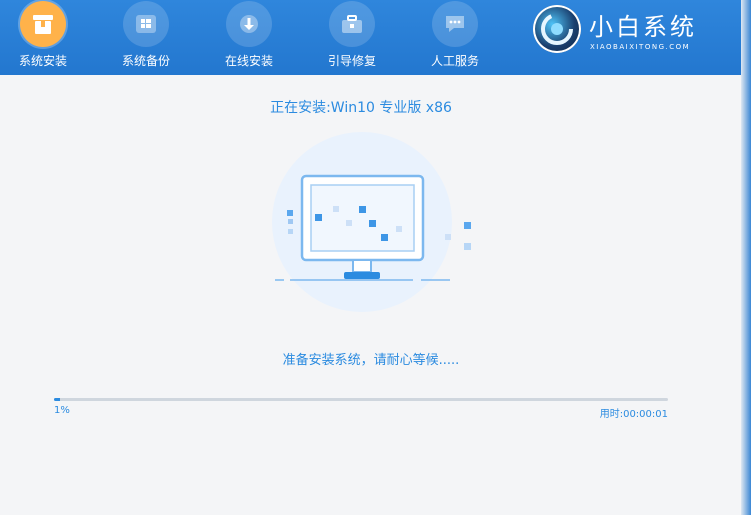 The height and width of the screenshot is (515, 751). Describe the element at coordinates (640, 47) in the screenshot. I see `brand-subtitle: XIAOBAIXITONG.COM` at that location.